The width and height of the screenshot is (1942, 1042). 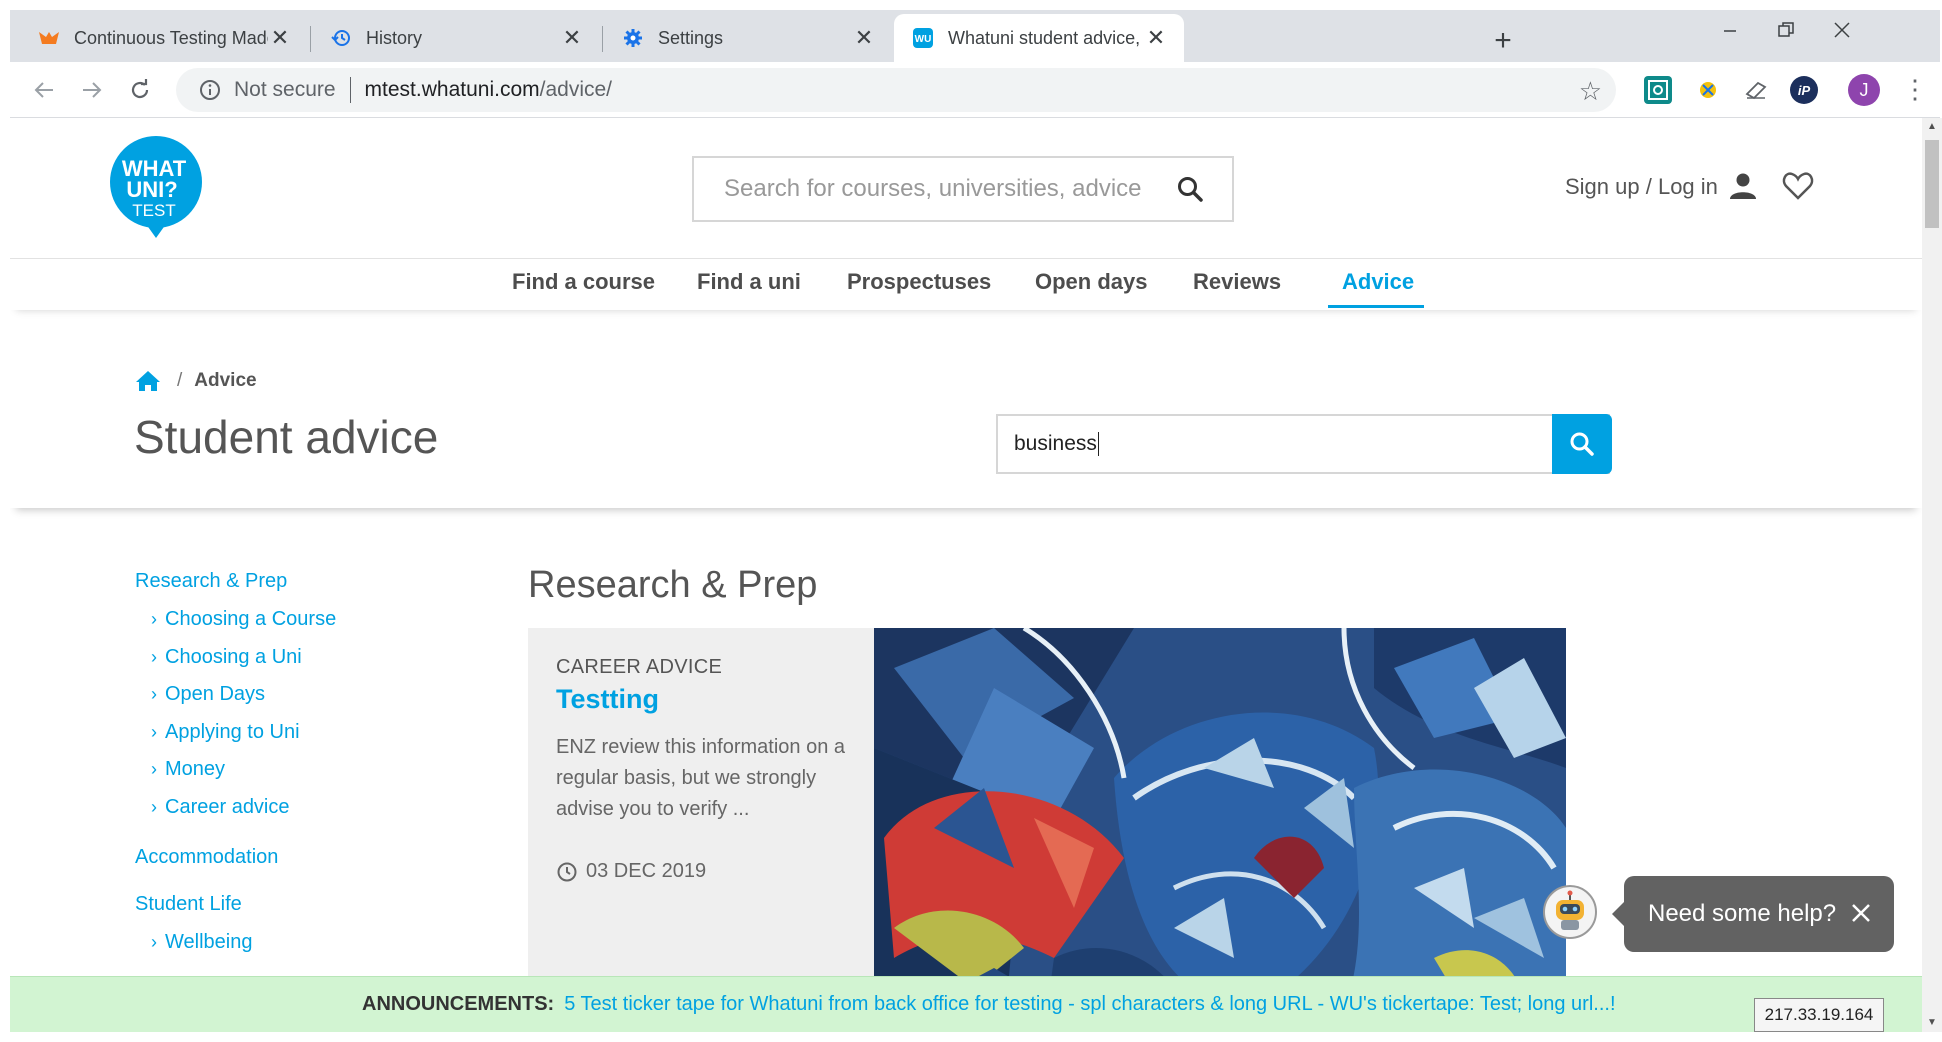 What do you see at coordinates (607, 699) in the screenshot?
I see `article-title: Testting` at bounding box center [607, 699].